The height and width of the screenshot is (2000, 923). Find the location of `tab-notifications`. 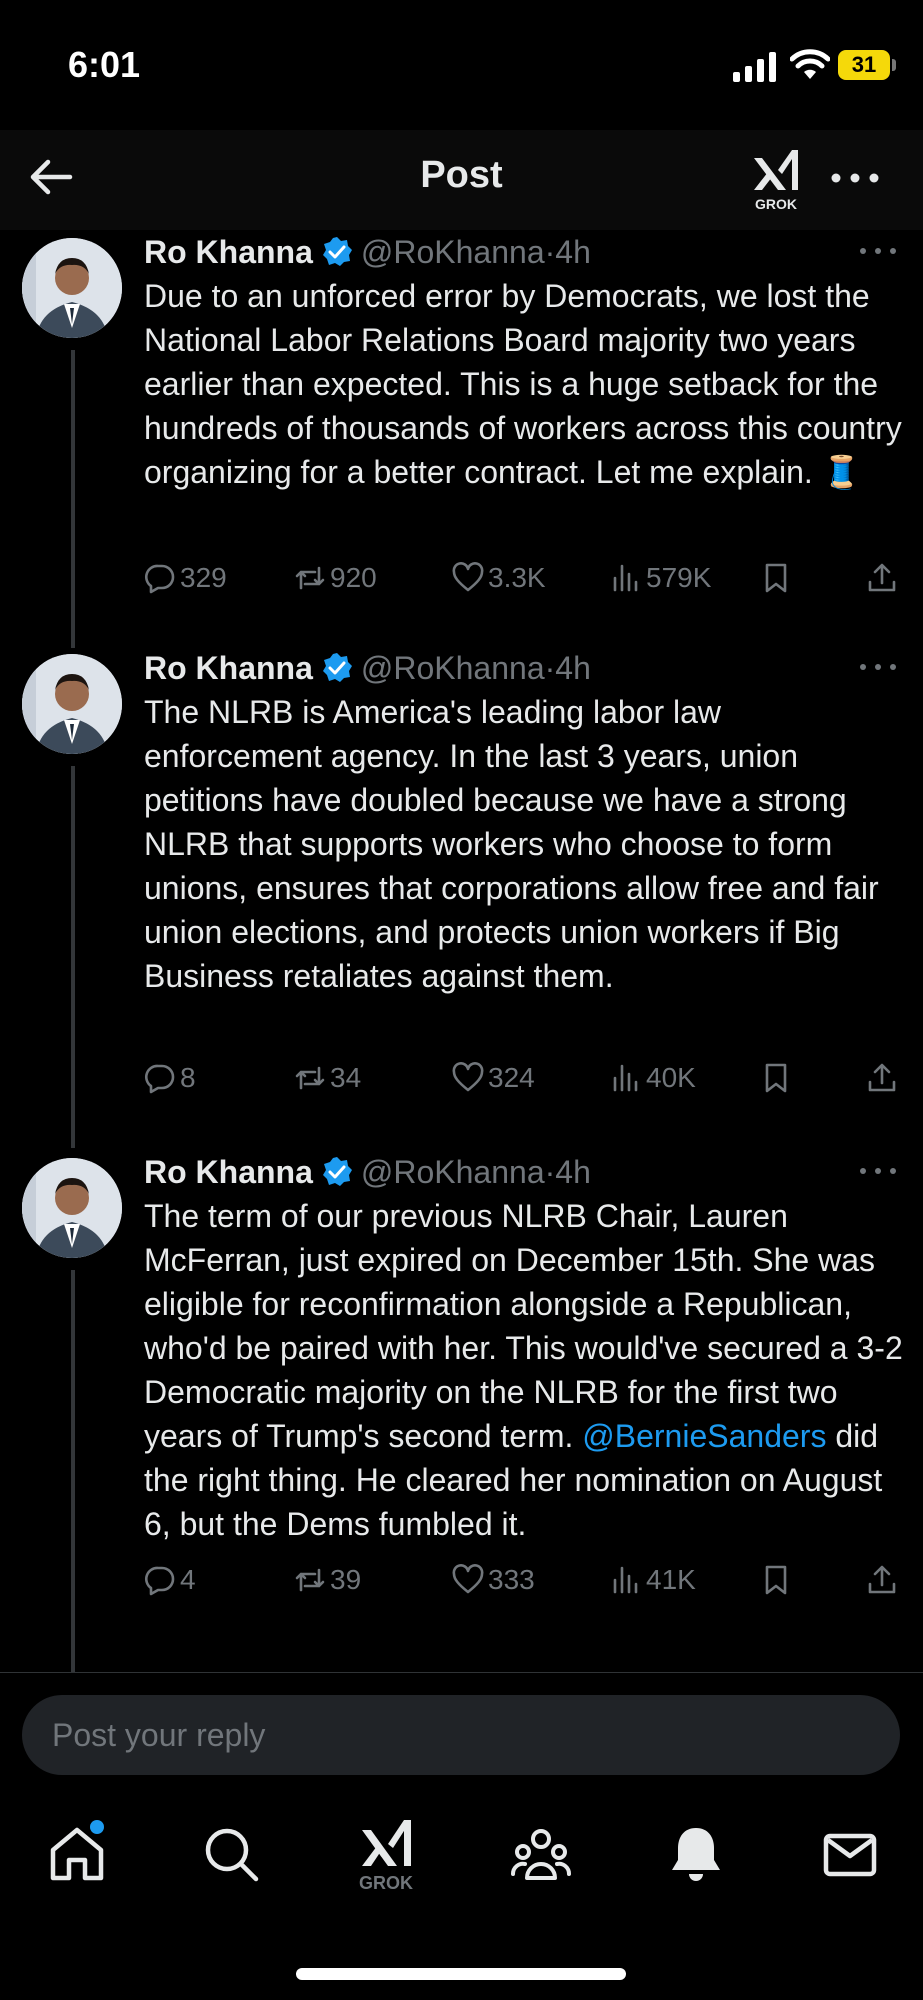

tab-notifications is located at coordinates (696, 1854).